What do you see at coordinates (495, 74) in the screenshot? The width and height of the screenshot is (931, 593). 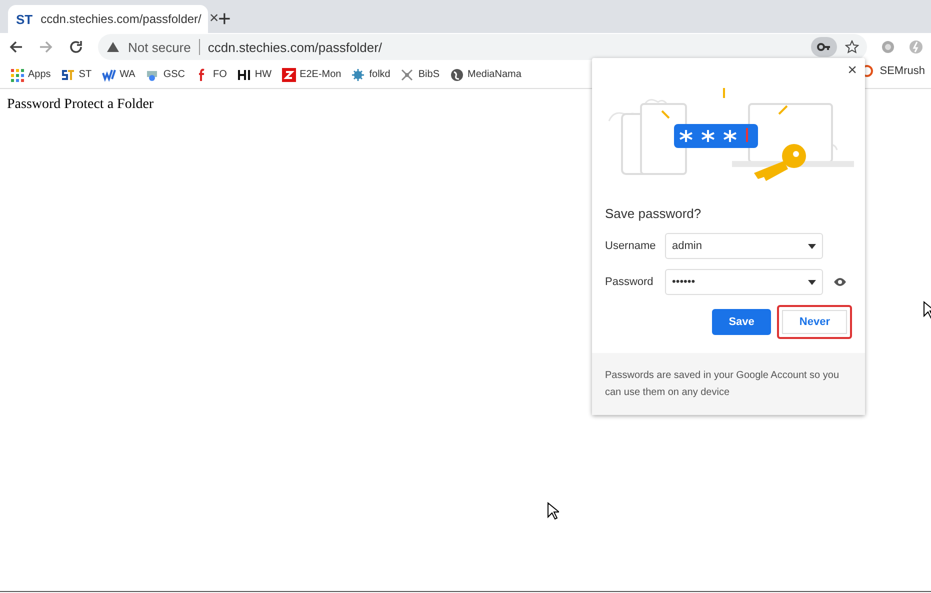 I see `bookmark-link: MediaNama` at bounding box center [495, 74].